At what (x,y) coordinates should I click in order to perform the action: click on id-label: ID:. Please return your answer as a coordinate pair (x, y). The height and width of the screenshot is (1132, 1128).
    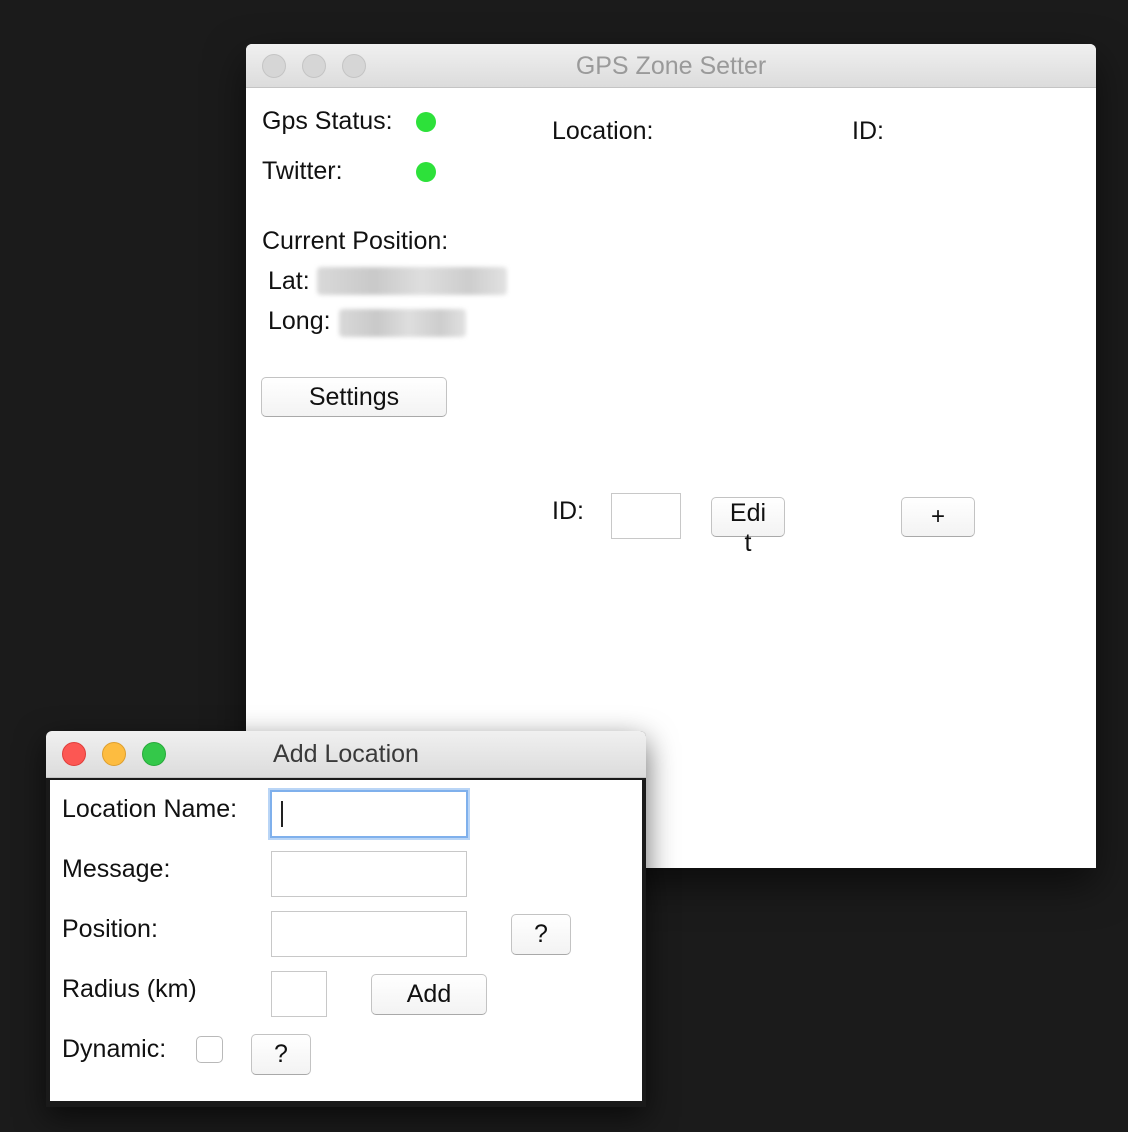
    Looking at the image, I should click on (568, 511).